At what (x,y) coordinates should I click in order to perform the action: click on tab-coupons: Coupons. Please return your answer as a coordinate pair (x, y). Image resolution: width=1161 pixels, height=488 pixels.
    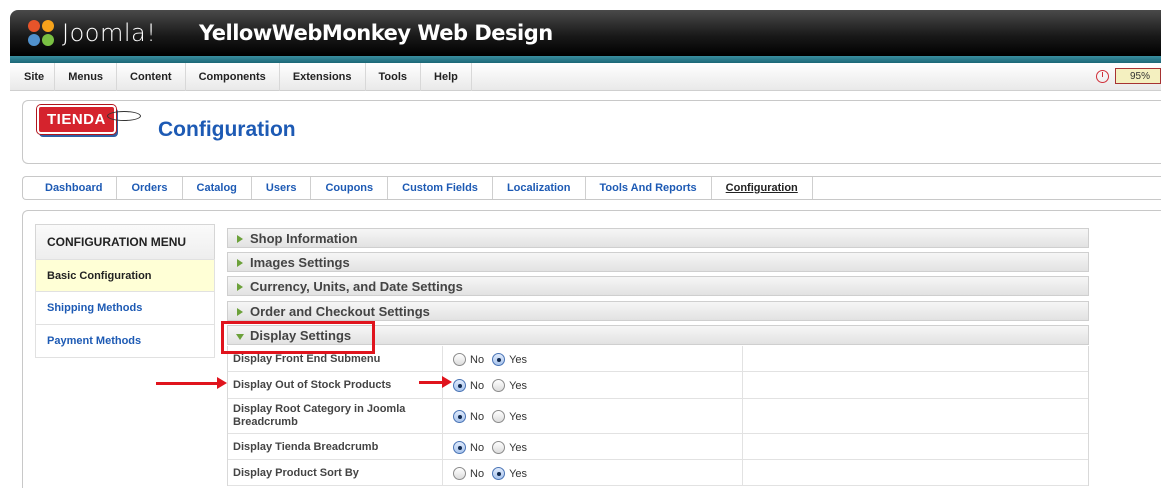
    Looking at the image, I should click on (350, 188).